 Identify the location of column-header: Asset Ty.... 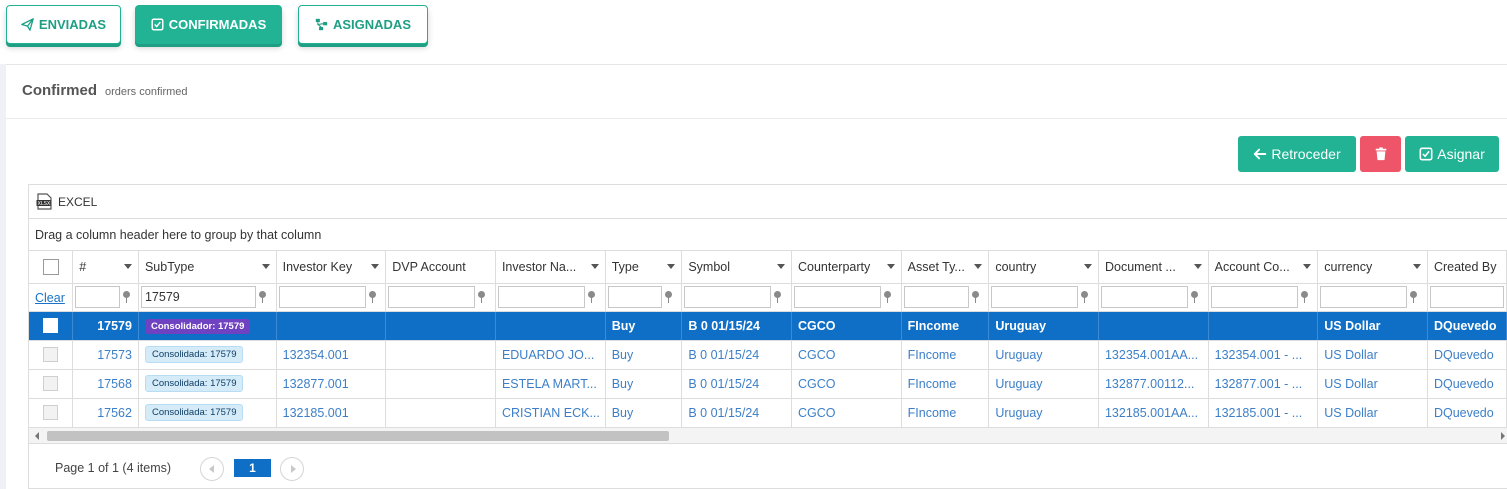
(945, 267).